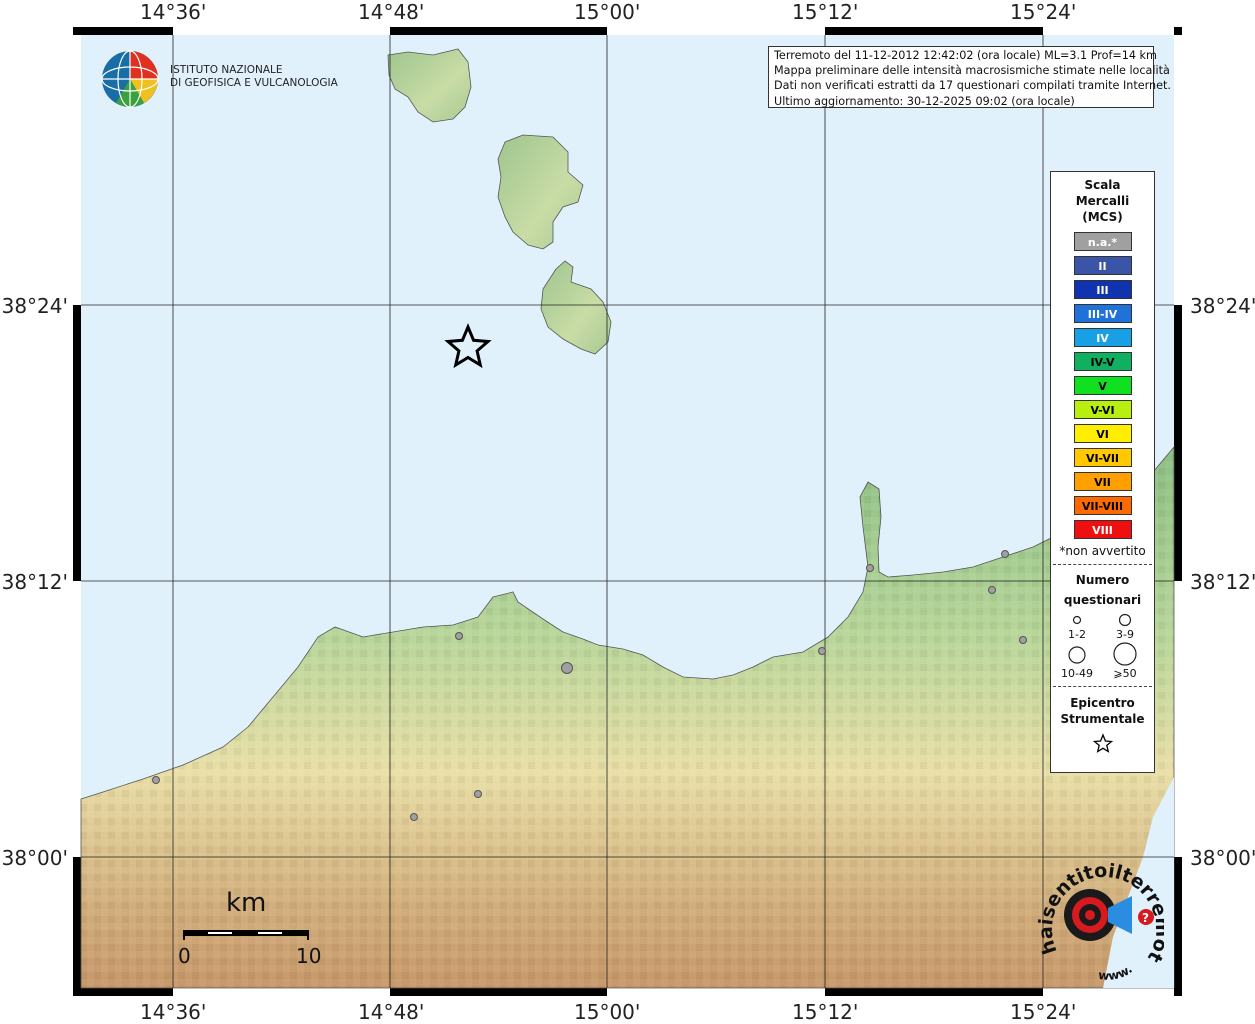 The width and height of the screenshot is (1255, 1024). Describe the element at coordinates (1102, 433) in the screenshot. I see `legend-swatch-vi: VI` at that location.